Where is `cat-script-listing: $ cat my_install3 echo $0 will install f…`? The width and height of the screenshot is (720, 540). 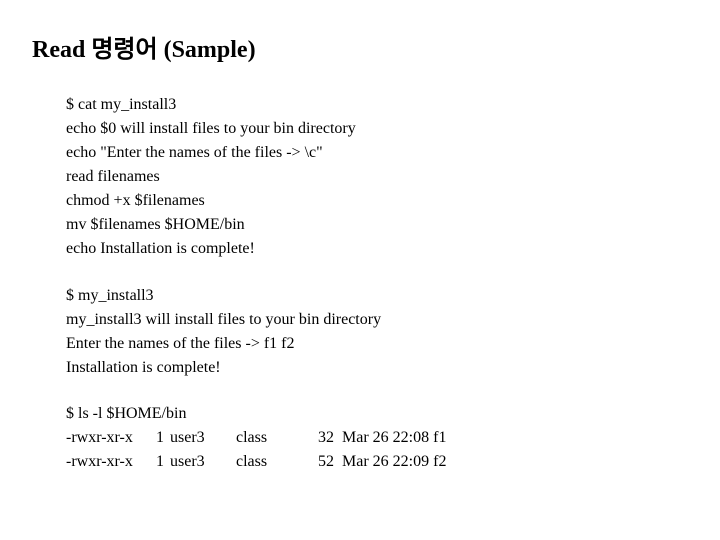
cat-script-listing: $ cat my_install3 echo $0 will install f… is located at coordinates (211, 177).